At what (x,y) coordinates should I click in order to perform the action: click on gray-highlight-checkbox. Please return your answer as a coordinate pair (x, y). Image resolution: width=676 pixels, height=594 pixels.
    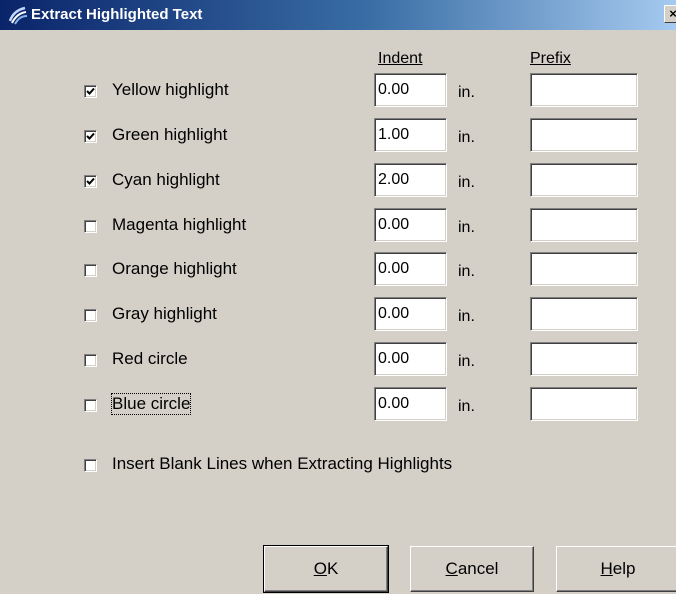
    Looking at the image, I should click on (90, 315).